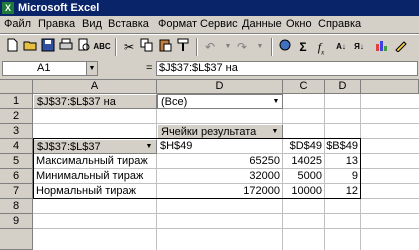 The image size is (419, 250). What do you see at coordinates (343, 176) in the screenshot?
I see `pivot-value-cell: 9` at bounding box center [343, 176].